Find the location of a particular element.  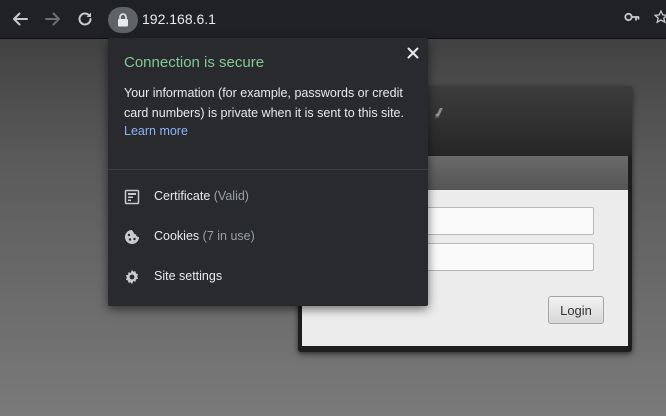

logo-registered: ® is located at coordinates (437, 116).